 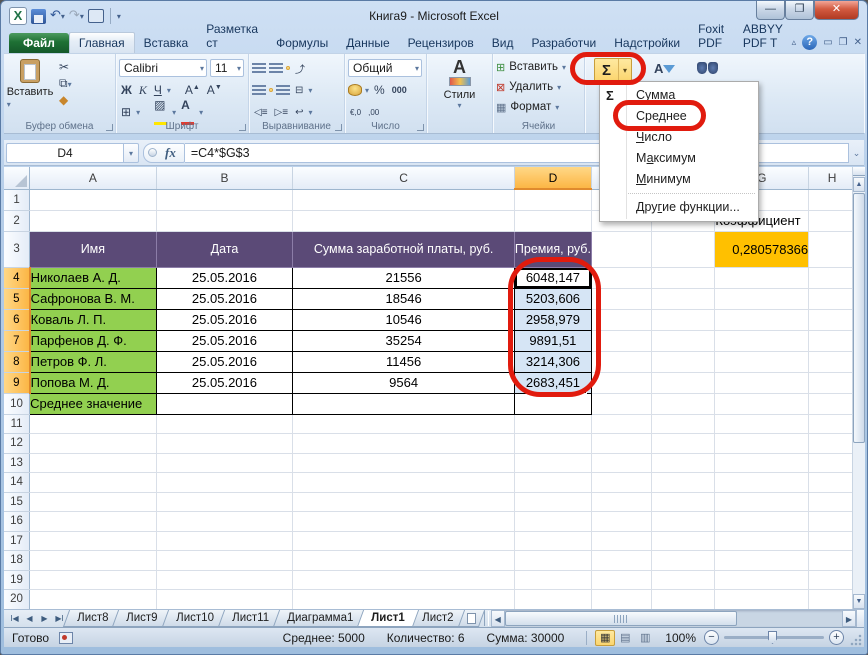 I want to click on menu-item-Среднее: Среднее, so click(x=679, y=116).